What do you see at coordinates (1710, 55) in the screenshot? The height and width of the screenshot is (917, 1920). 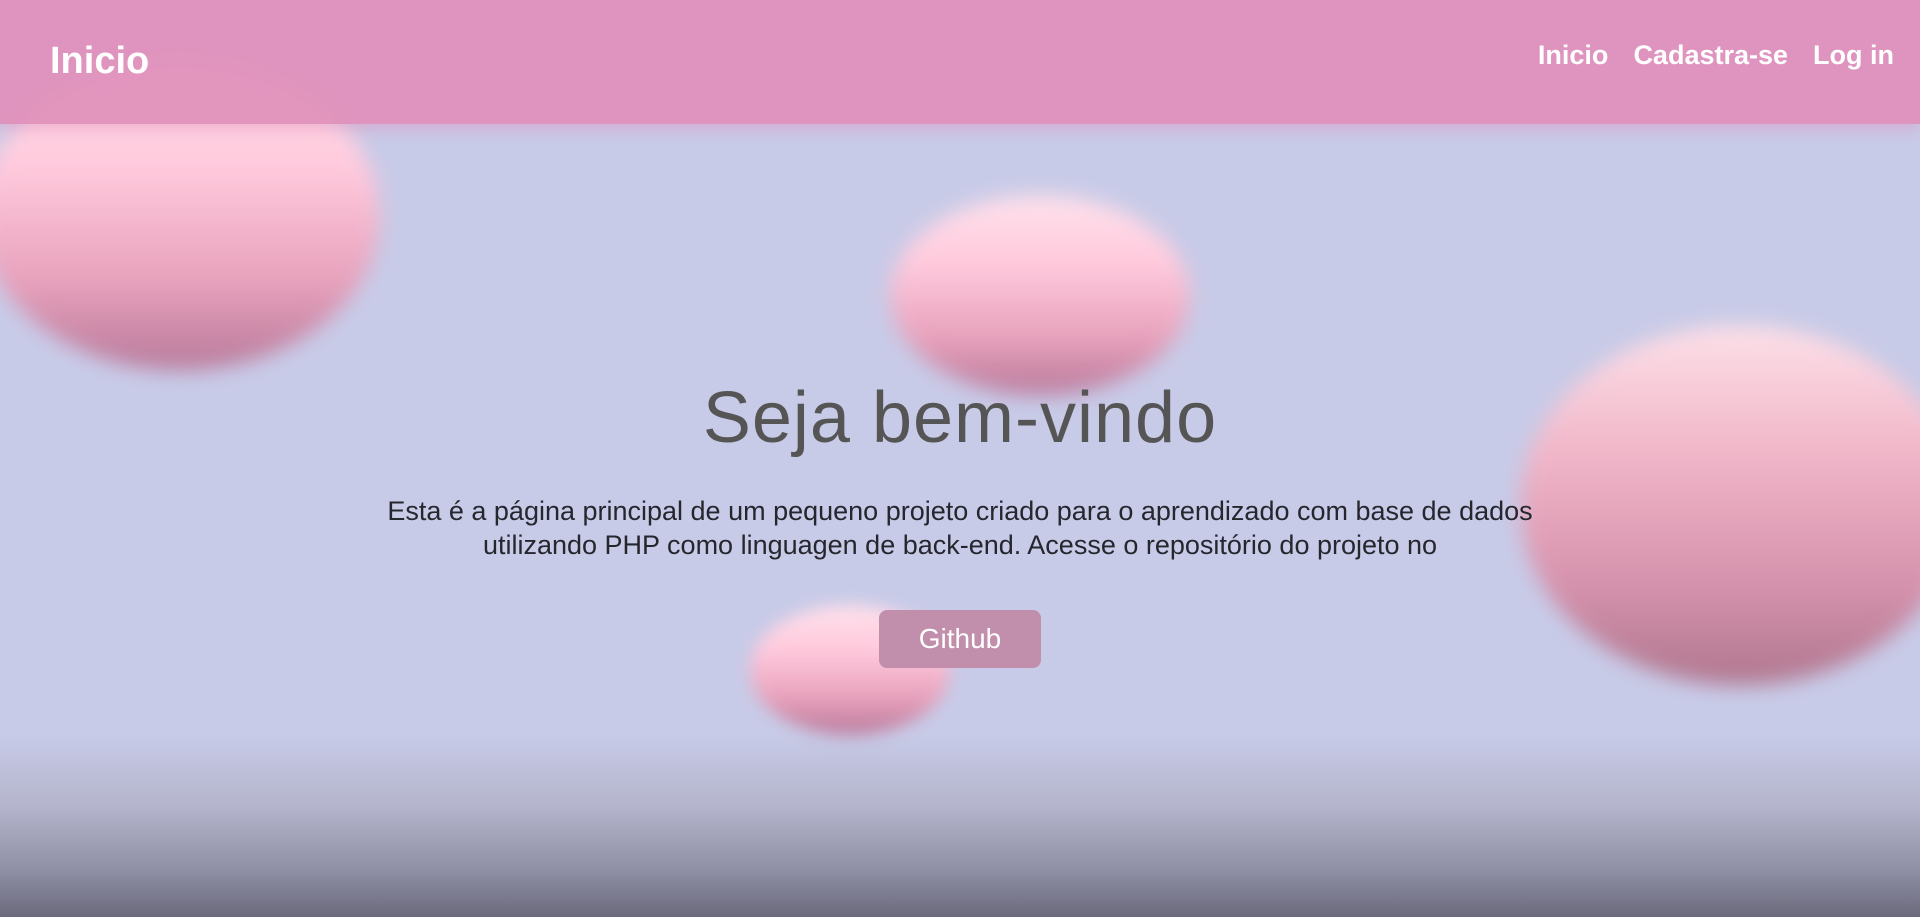 I see `nav-link-cadastra-se: Cadastra-se` at bounding box center [1710, 55].